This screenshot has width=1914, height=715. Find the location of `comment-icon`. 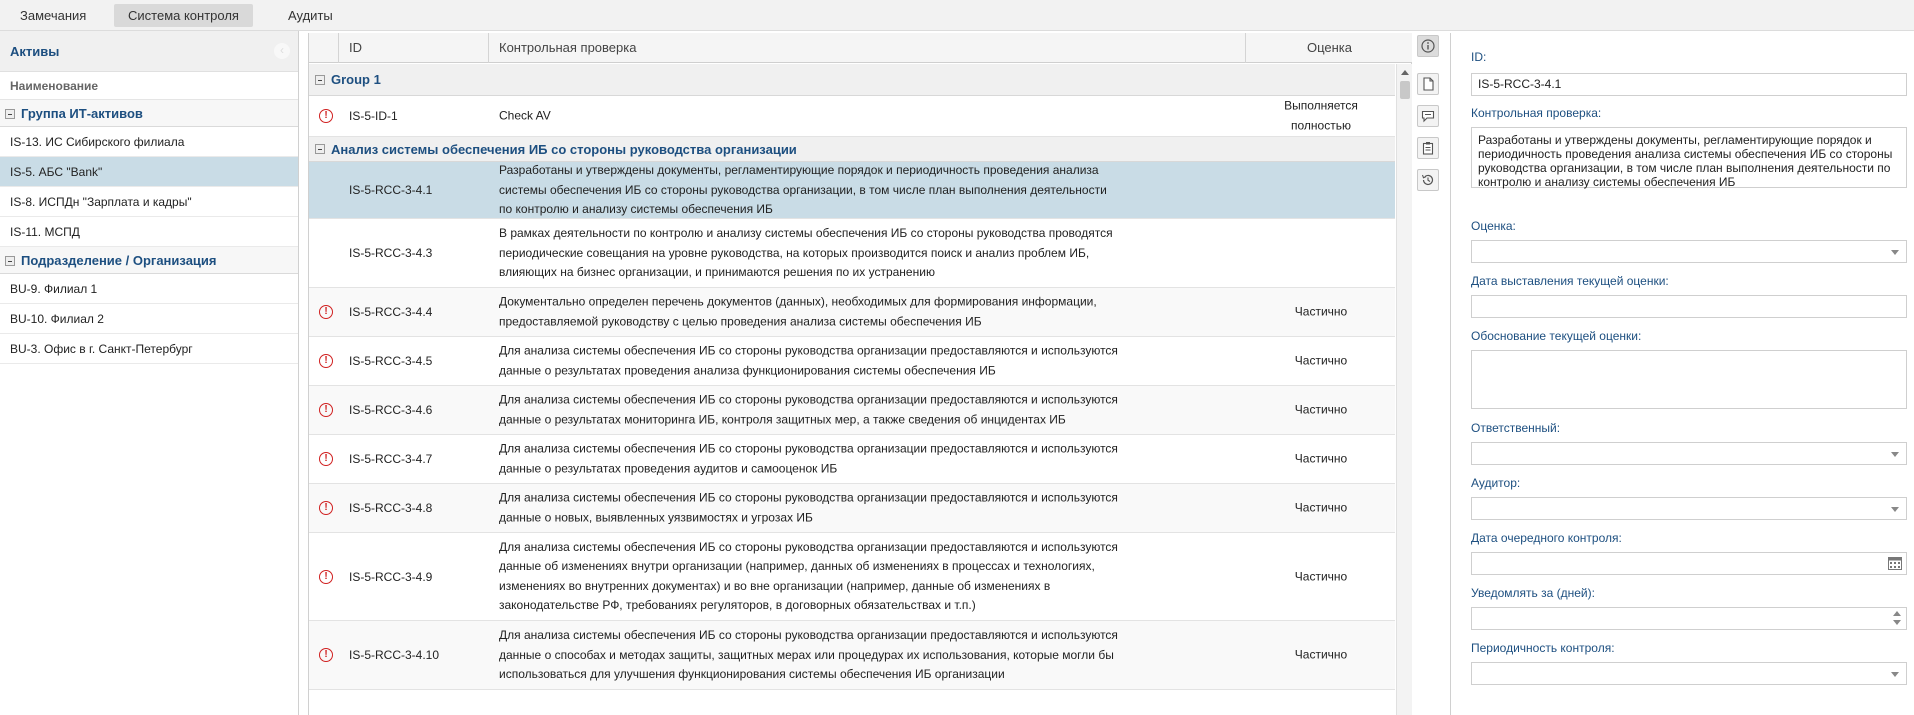

comment-icon is located at coordinates (1428, 116).